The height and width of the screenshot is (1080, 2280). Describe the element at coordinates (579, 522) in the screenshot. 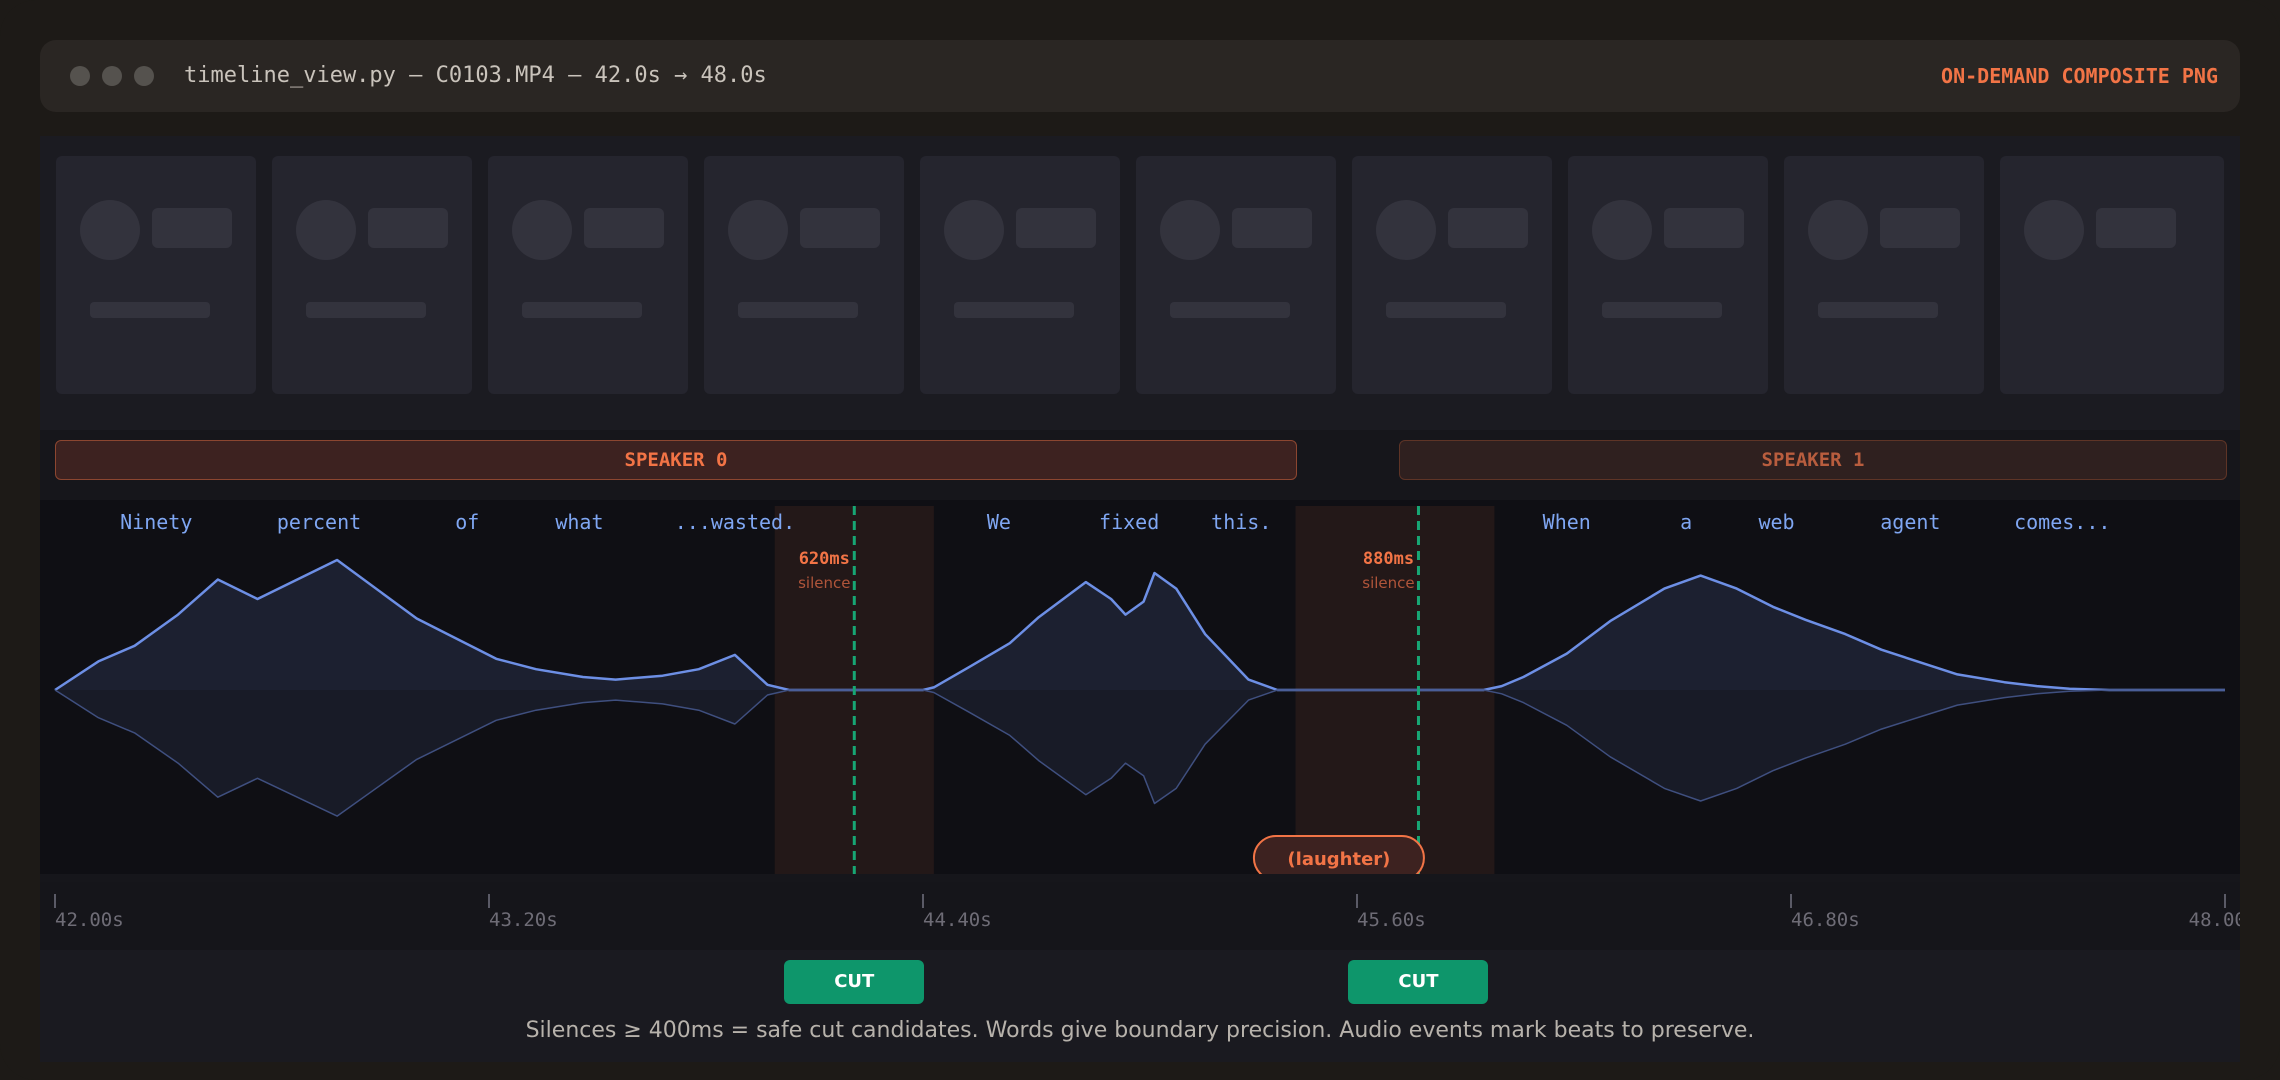

I see `transcript-word: what` at that location.